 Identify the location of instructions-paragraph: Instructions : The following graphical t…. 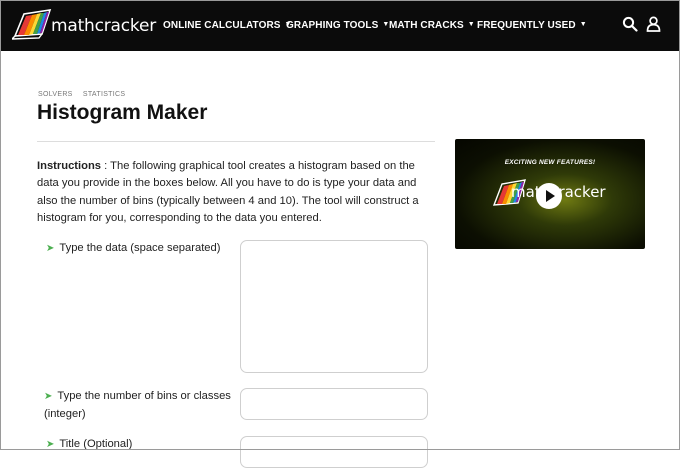
(238, 192).